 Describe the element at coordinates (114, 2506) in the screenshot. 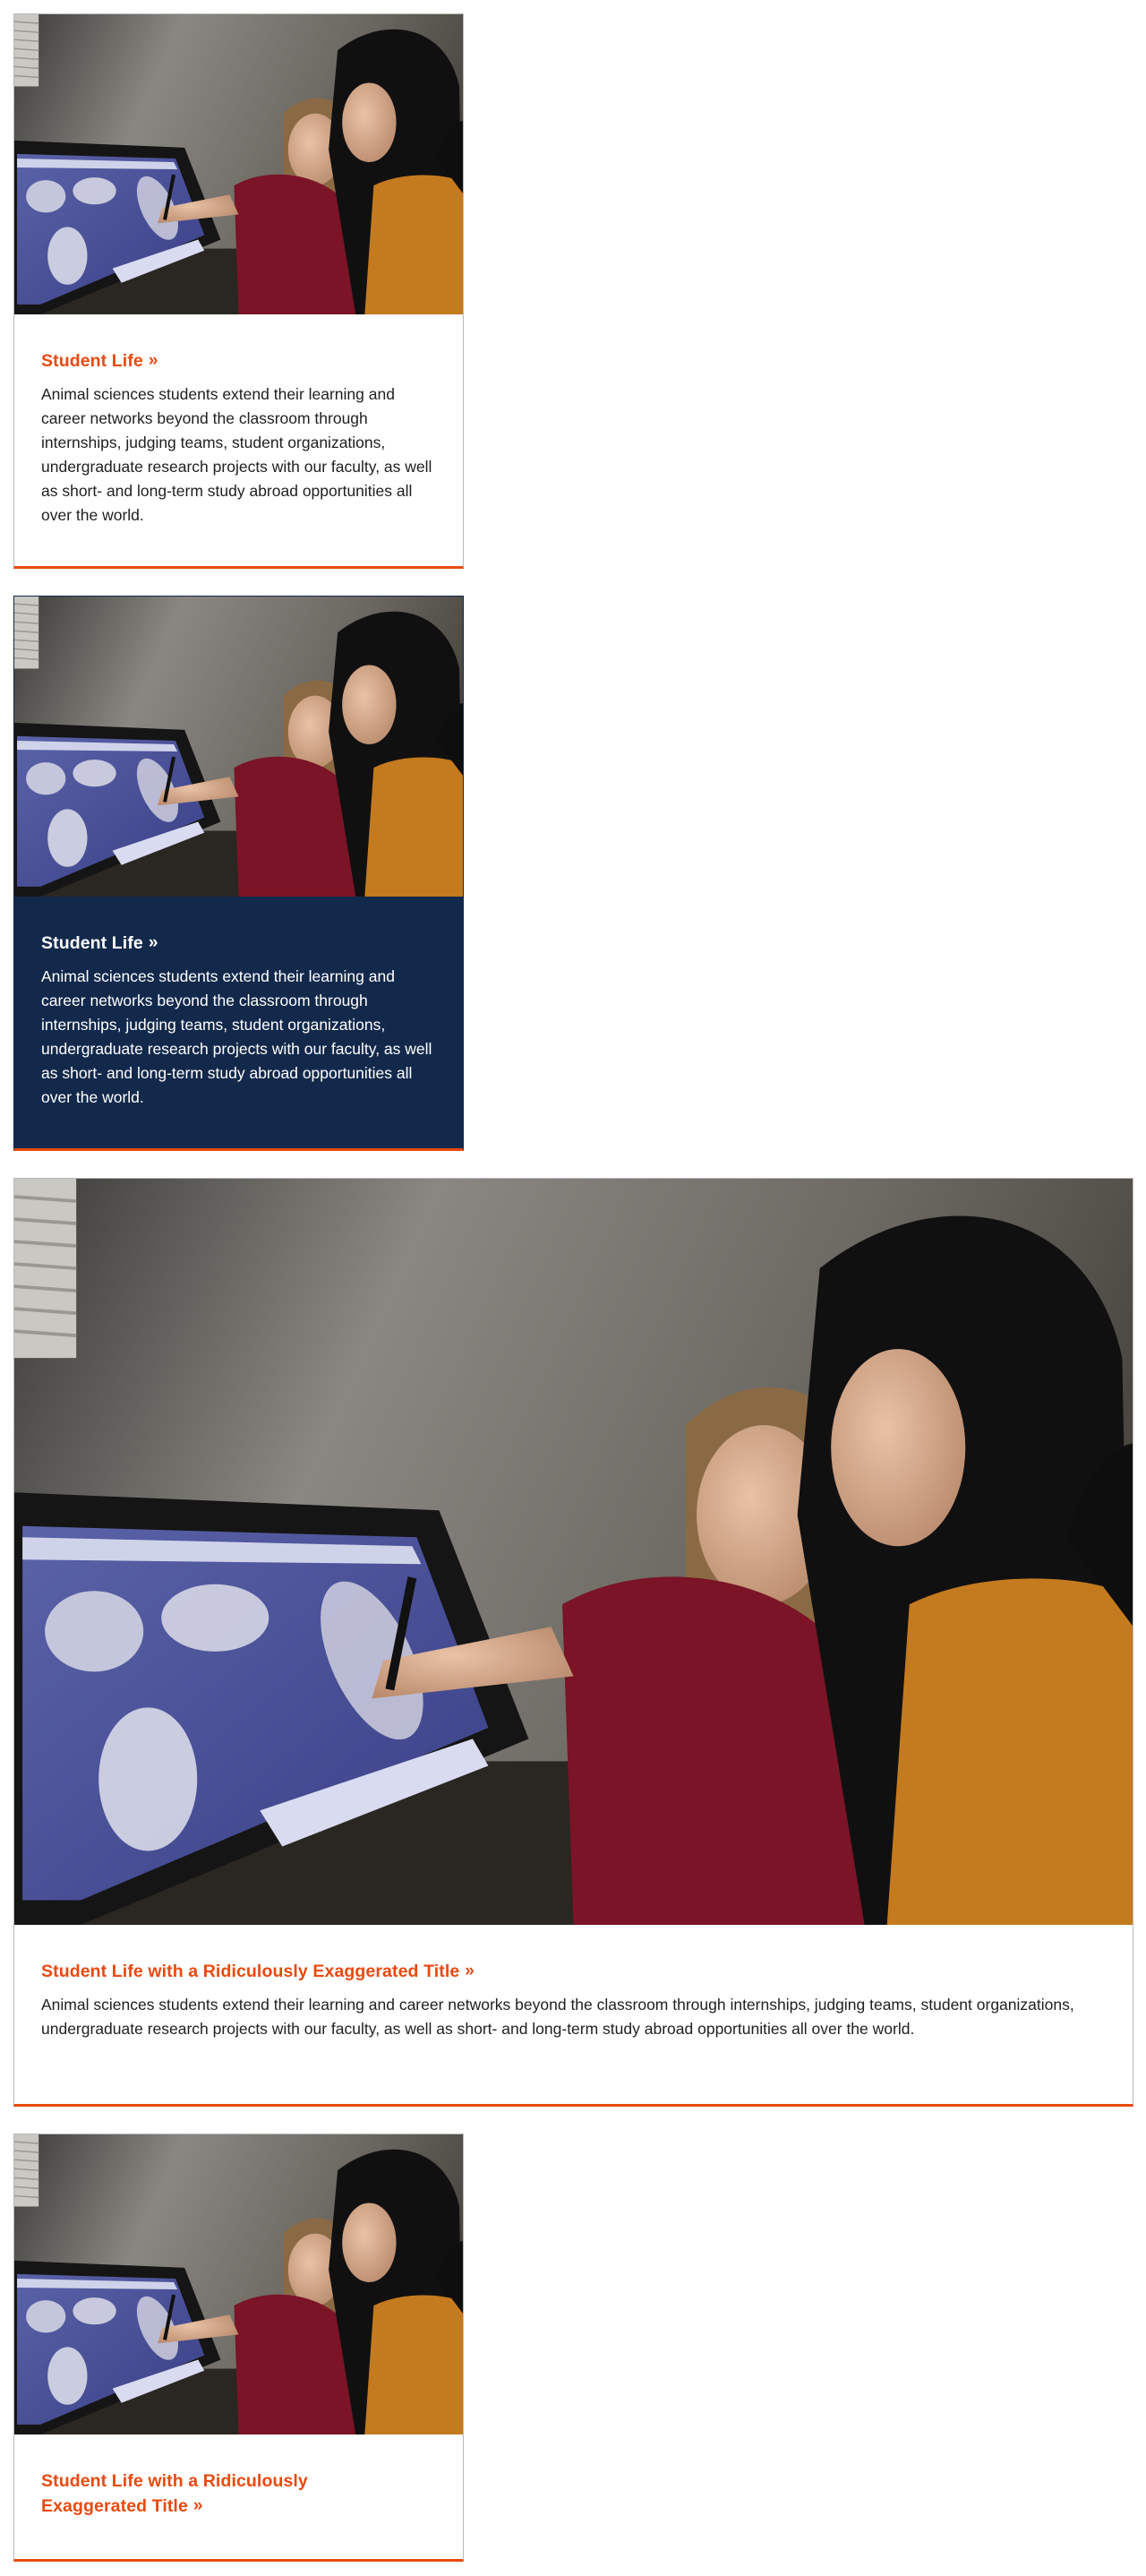

I see `card-title-line-2: Exaggerated Title` at that location.